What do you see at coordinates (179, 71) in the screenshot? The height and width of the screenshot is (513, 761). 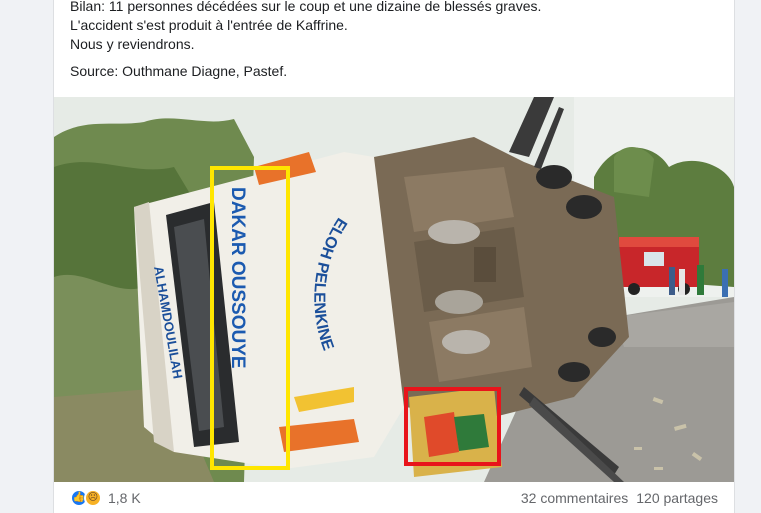 I see `post-source-line: Source: Outhmane Diagne, Pastef.` at bounding box center [179, 71].